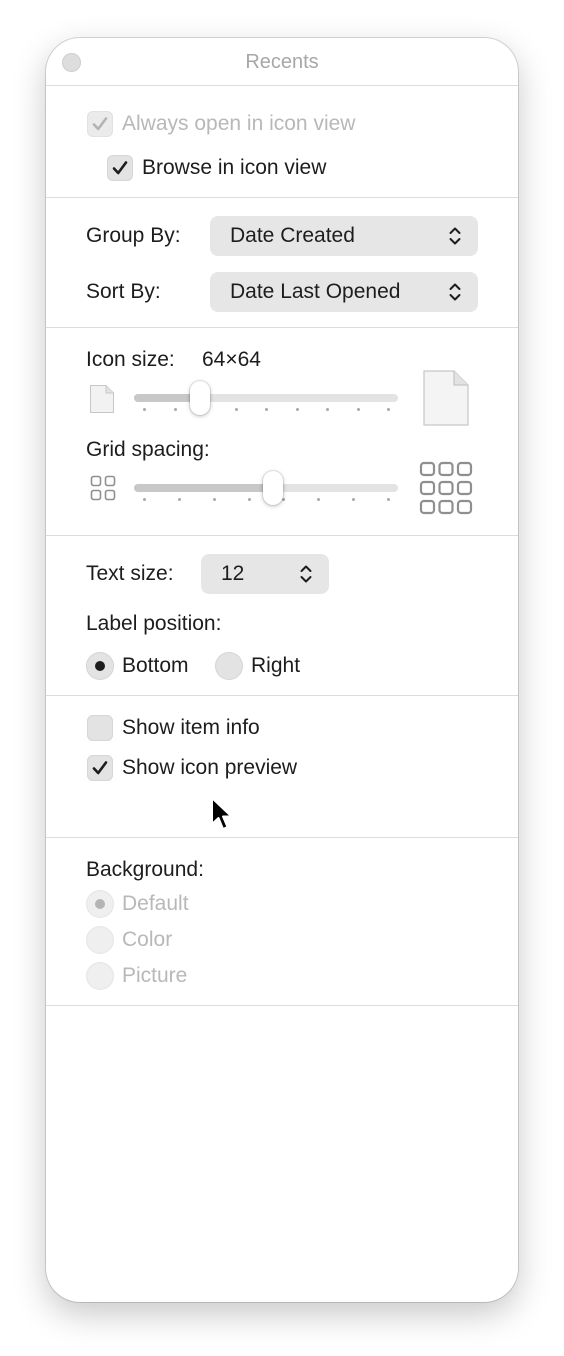 Image resolution: width=564 pixels, height=1356 pixels. What do you see at coordinates (100, 940) in the screenshot?
I see `background-color-radio` at bounding box center [100, 940].